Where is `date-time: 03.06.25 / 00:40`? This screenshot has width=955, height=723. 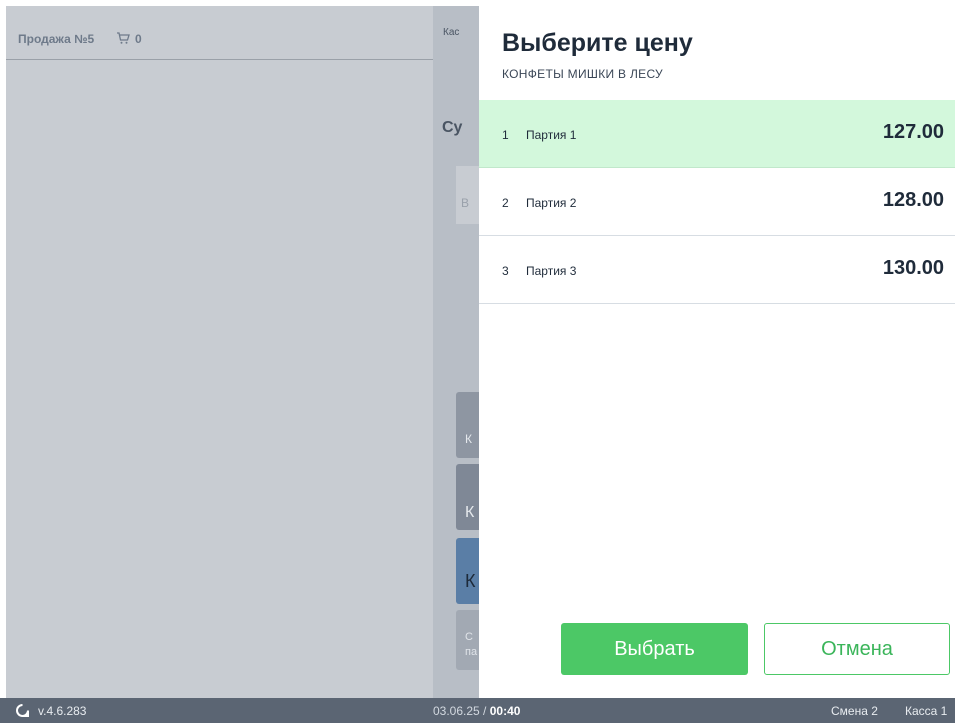 date-time: 03.06.25 / 00:40 is located at coordinates (476, 711).